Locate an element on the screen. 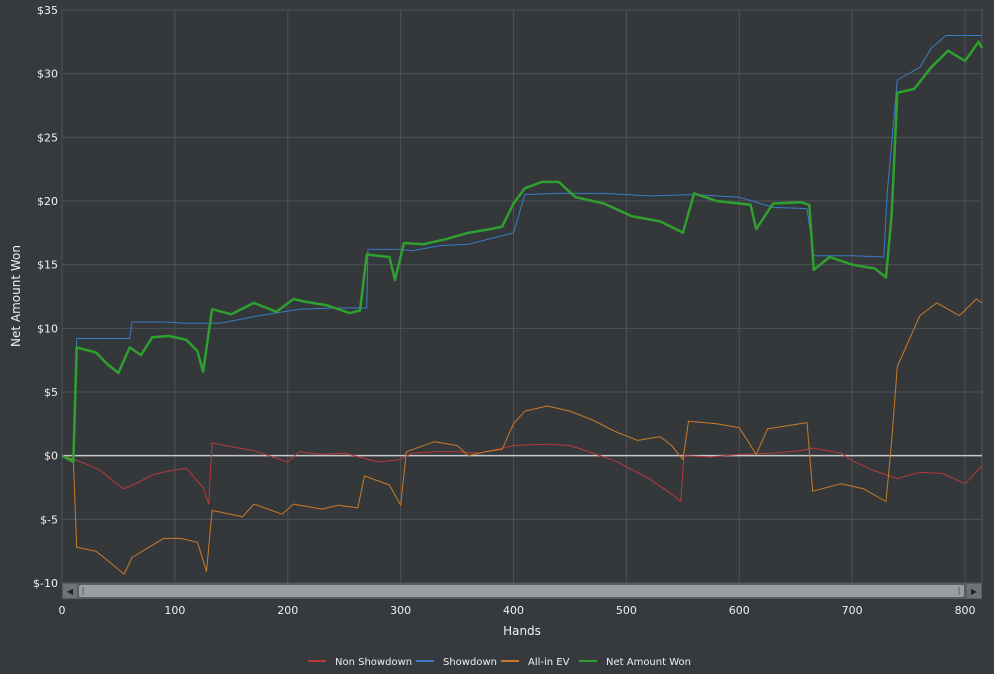 Image resolution: width=994 pixels, height=674 pixels. scrollbar-right-arrow-icon: ▶ is located at coordinates (974, 591).